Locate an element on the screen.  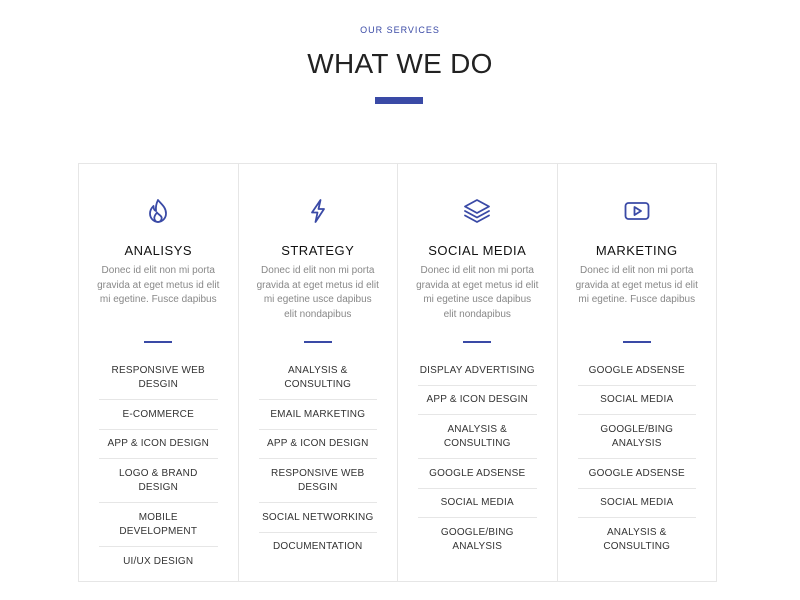
service-title: ANALISYS is located at coordinates (158, 250).